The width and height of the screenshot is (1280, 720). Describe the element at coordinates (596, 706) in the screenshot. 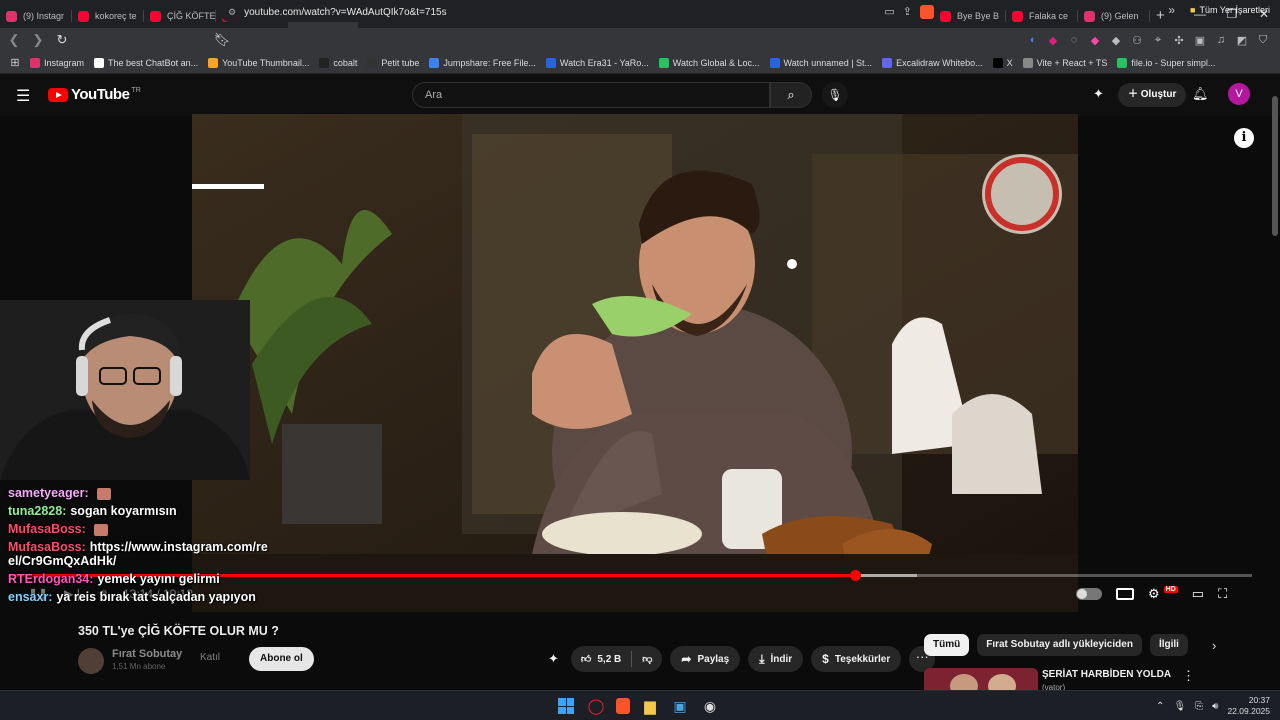

I see `opera-icon: ◯` at that location.